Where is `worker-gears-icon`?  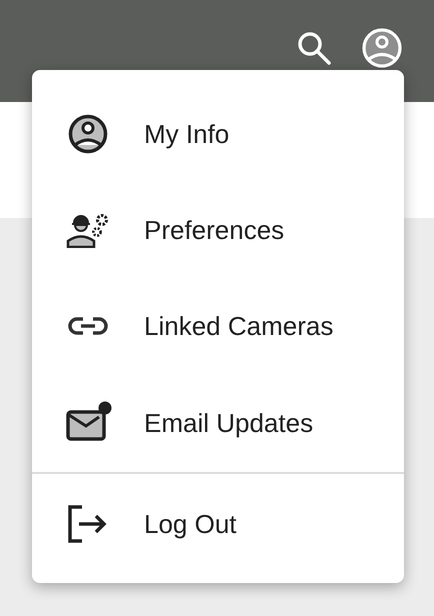
worker-gears-icon is located at coordinates (88, 230).